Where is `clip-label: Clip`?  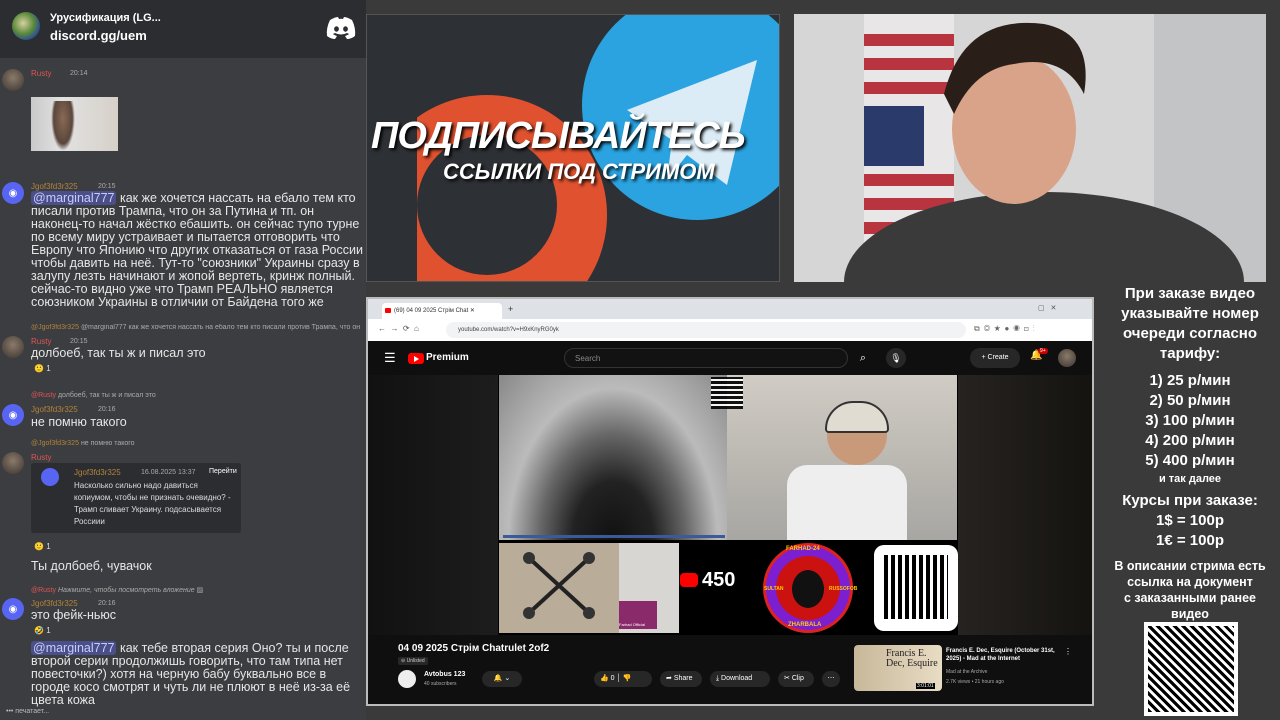
clip-label: Clip is located at coordinates (797, 678).